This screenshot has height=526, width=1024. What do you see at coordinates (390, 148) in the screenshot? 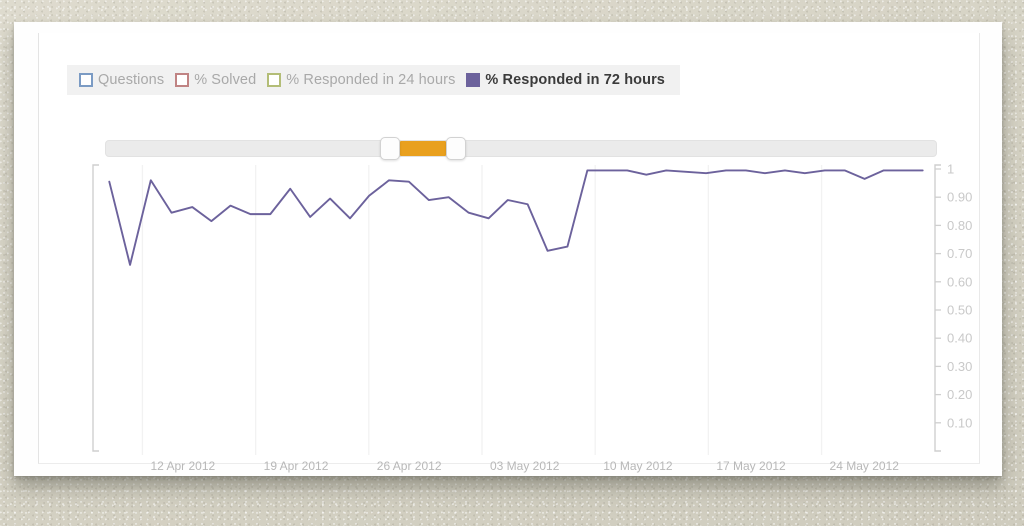
I see `slider-handle-left` at bounding box center [390, 148].